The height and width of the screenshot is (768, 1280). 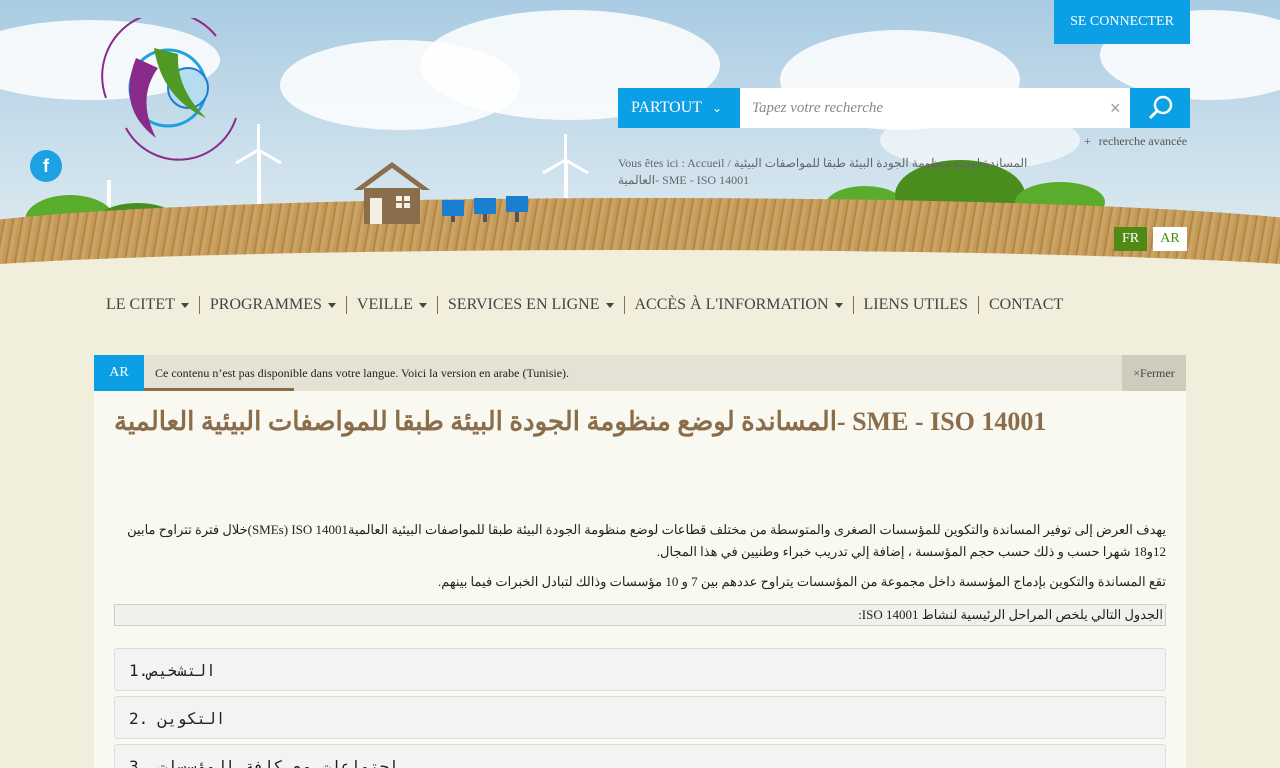 I want to click on facebook-icon: f, so click(x=46, y=166).